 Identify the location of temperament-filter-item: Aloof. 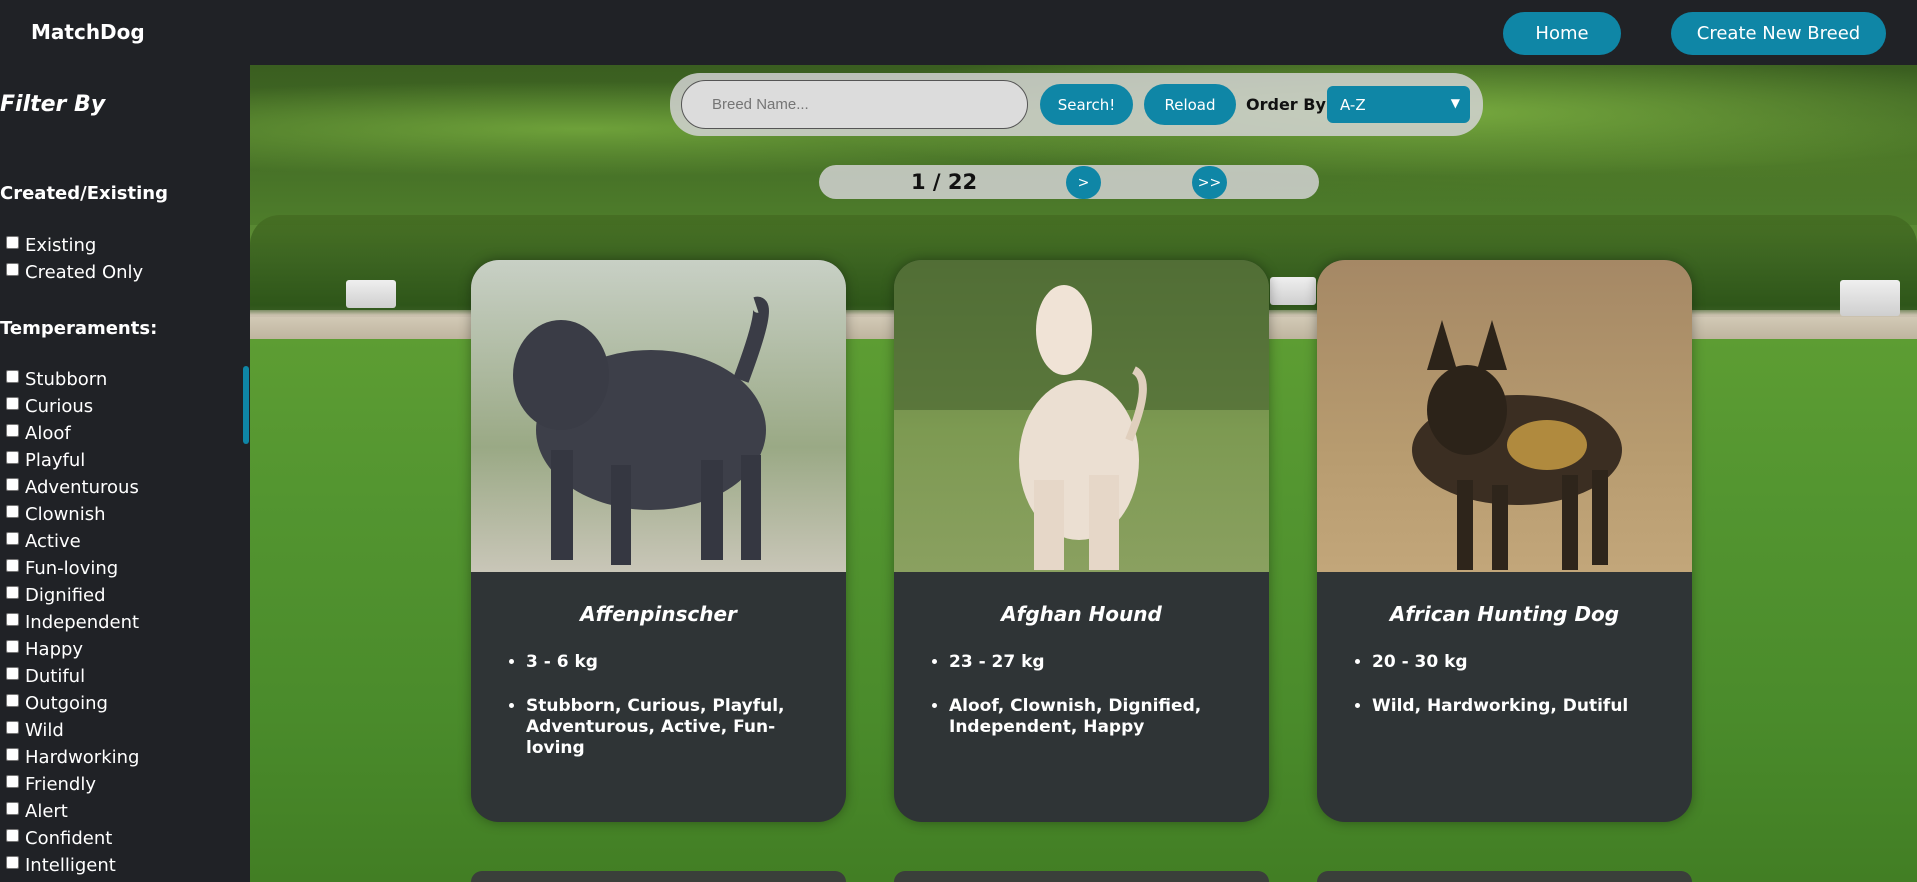
(38, 433).